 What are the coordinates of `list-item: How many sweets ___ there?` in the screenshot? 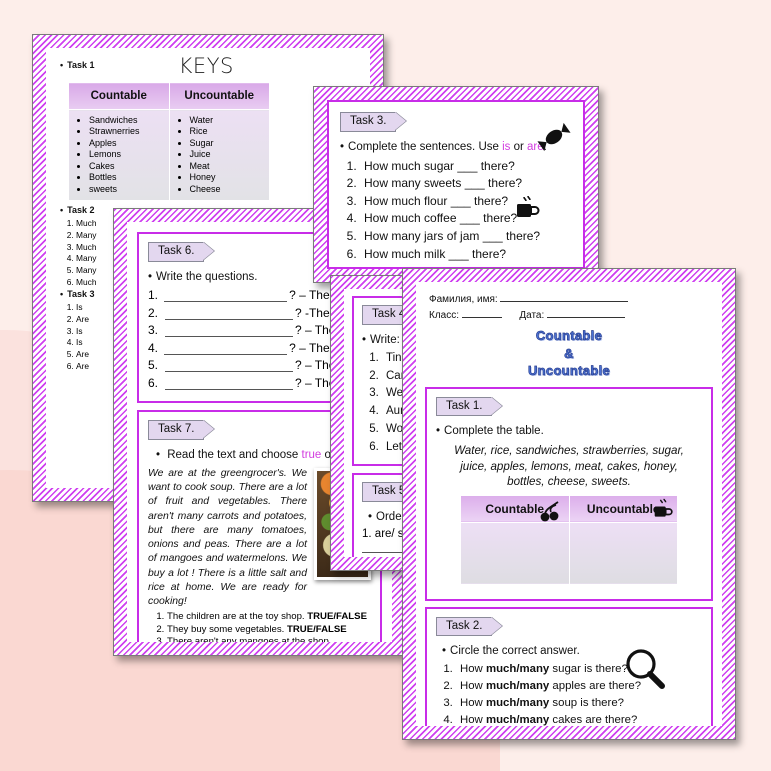 It's located at (466, 183).